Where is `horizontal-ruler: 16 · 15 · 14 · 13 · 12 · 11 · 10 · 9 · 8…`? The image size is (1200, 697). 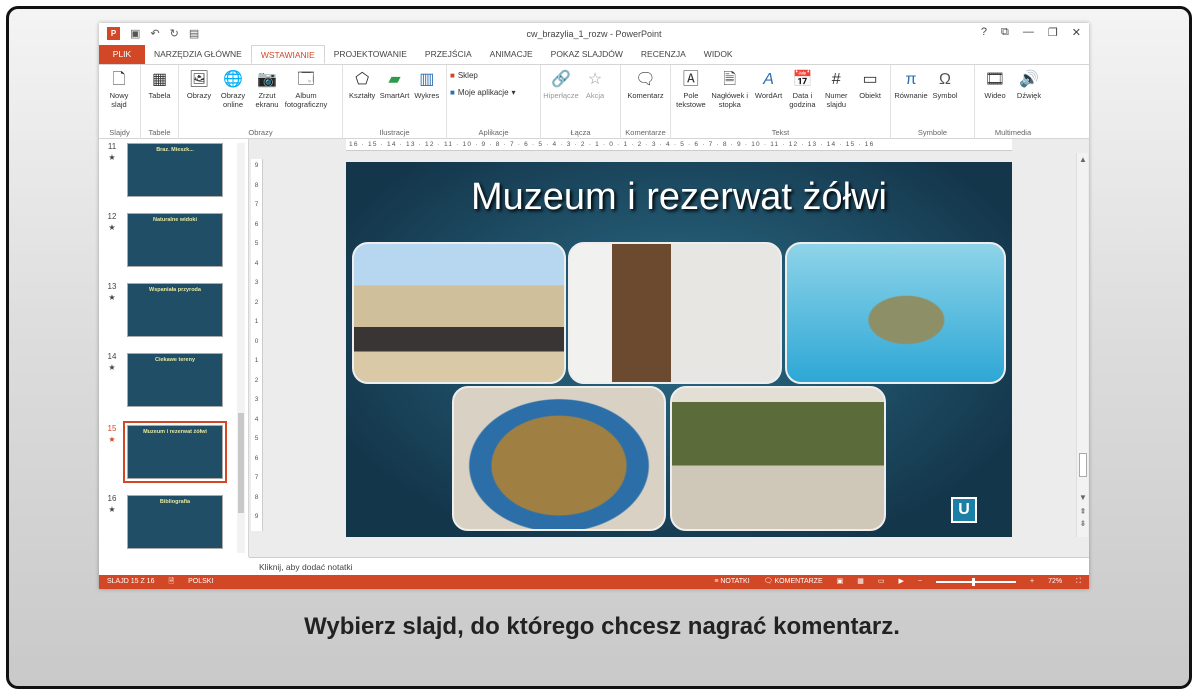
horizontal-ruler: 16 · 15 · 14 · 13 · 12 · 11 · 10 · 9 · 8… is located at coordinates (679, 145).